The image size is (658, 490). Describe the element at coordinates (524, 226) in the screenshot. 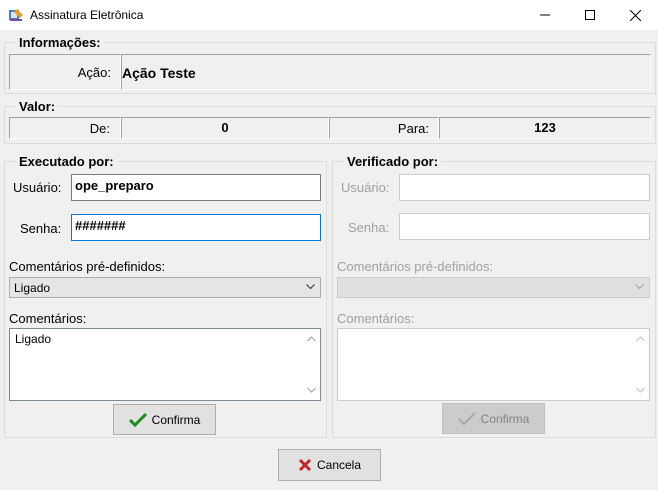

I see `verificado-senha-input` at that location.